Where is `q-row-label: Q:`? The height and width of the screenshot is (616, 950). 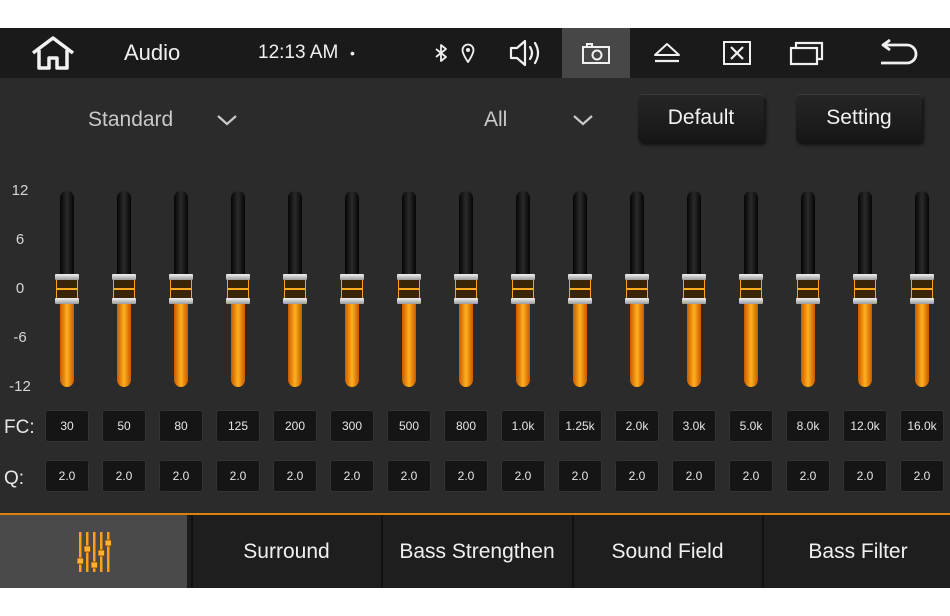
q-row-label: Q: is located at coordinates (14, 478).